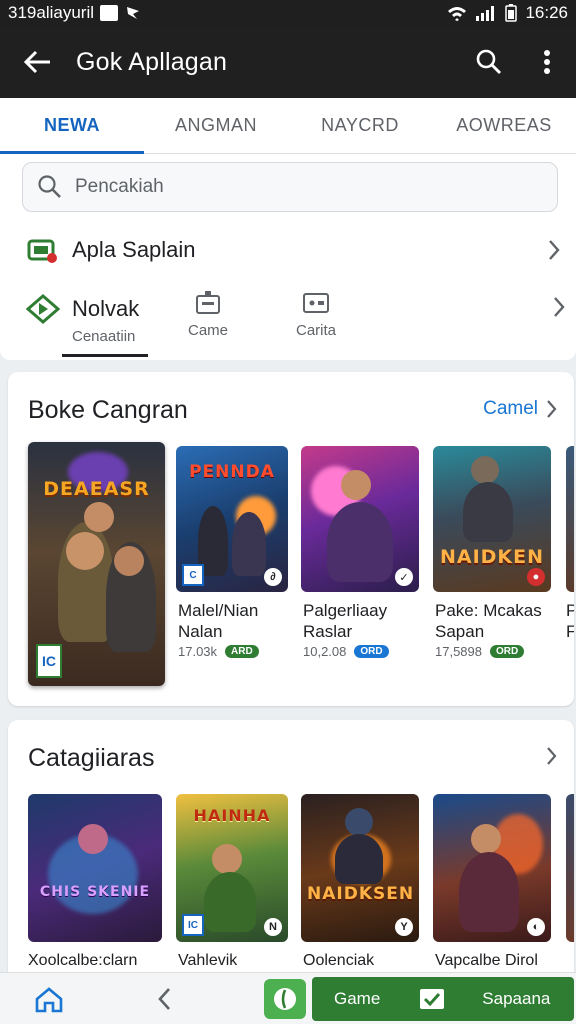 This screenshot has width=576, height=1024. What do you see at coordinates (339, 960) in the screenshot?
I see `category-title: Oolenciak` at bounding box center [339, 960].